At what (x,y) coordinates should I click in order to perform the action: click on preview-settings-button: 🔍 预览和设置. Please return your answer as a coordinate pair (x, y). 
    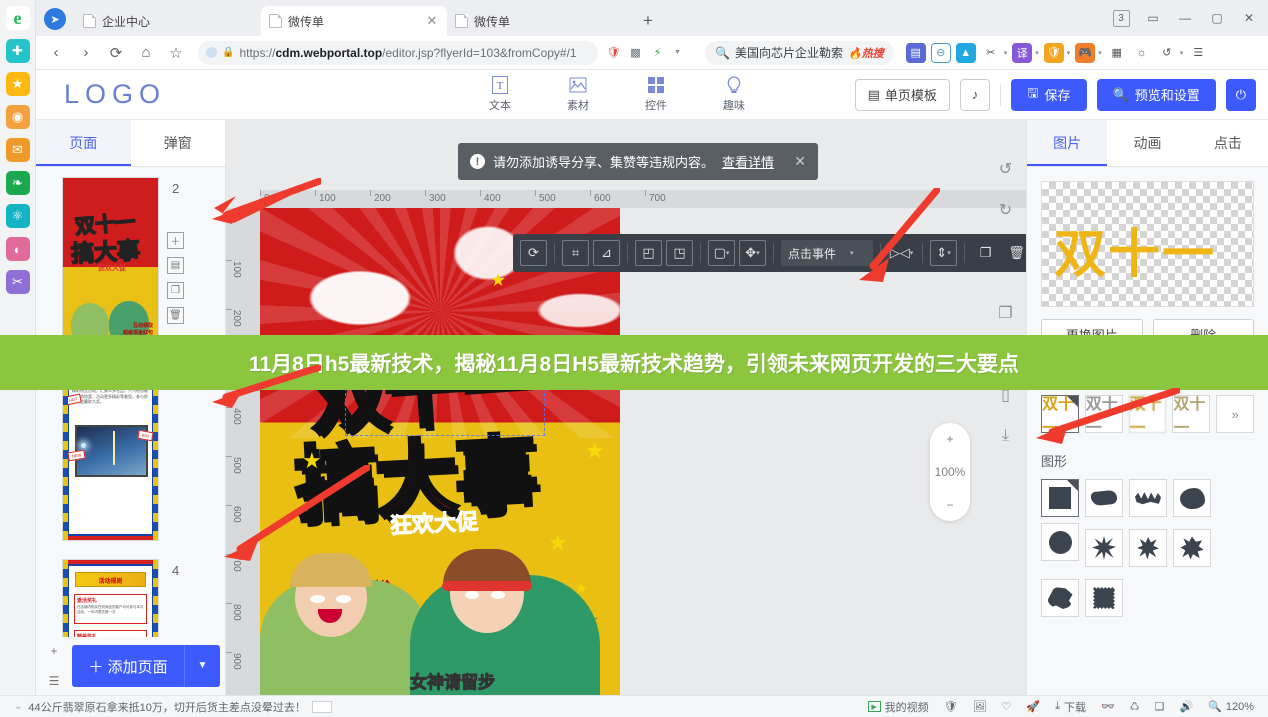
    Looking at the image, I should click on (1156, 94).